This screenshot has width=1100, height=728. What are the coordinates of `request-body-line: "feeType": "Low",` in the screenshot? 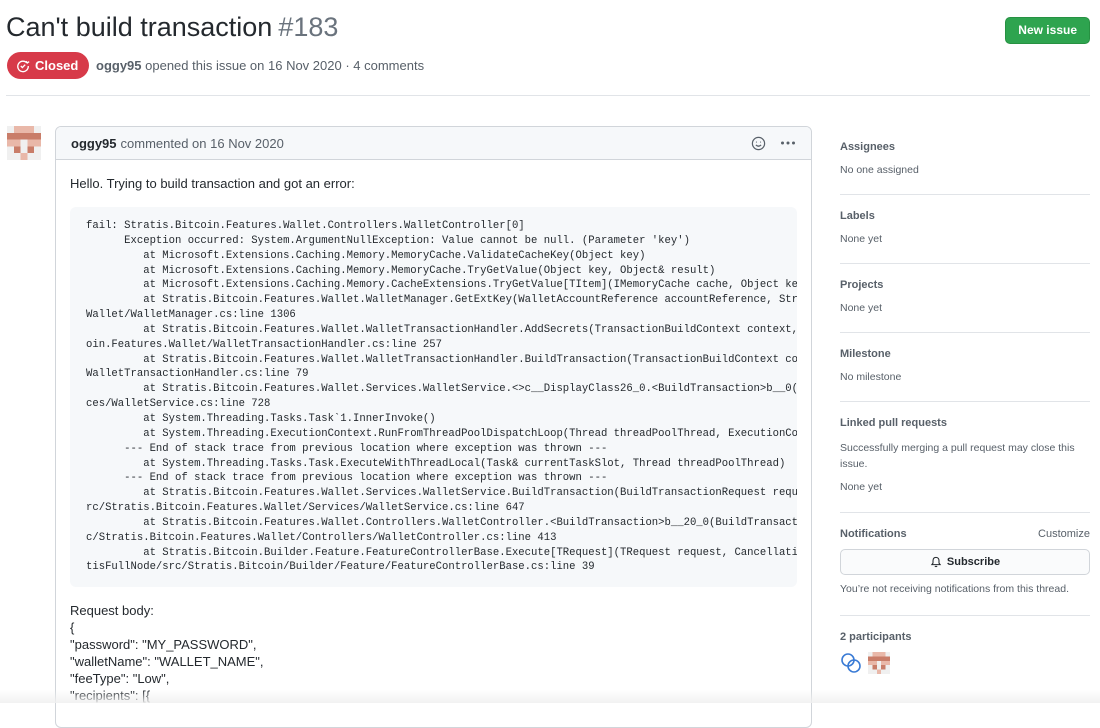 It's located at (120, 679).